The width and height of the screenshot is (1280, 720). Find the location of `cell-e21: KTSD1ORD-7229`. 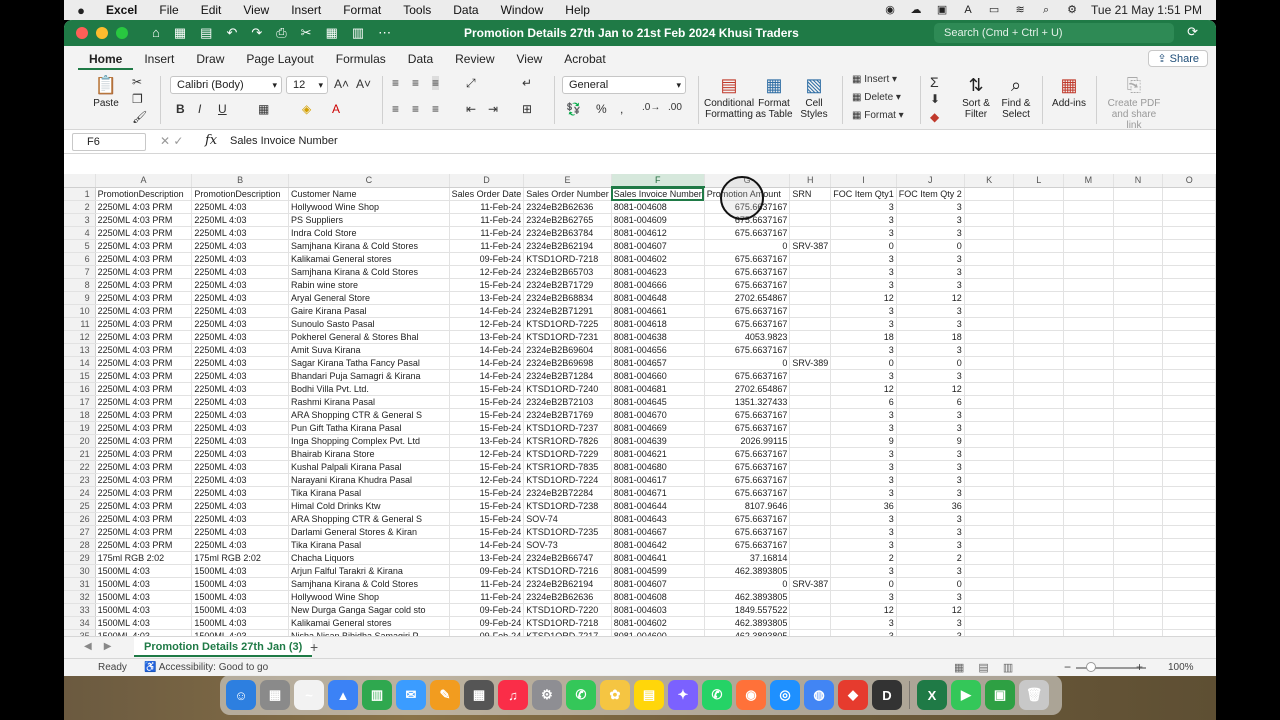

cell-e21: KTSD1ORD-7229 is located at coordinates (567, 454).